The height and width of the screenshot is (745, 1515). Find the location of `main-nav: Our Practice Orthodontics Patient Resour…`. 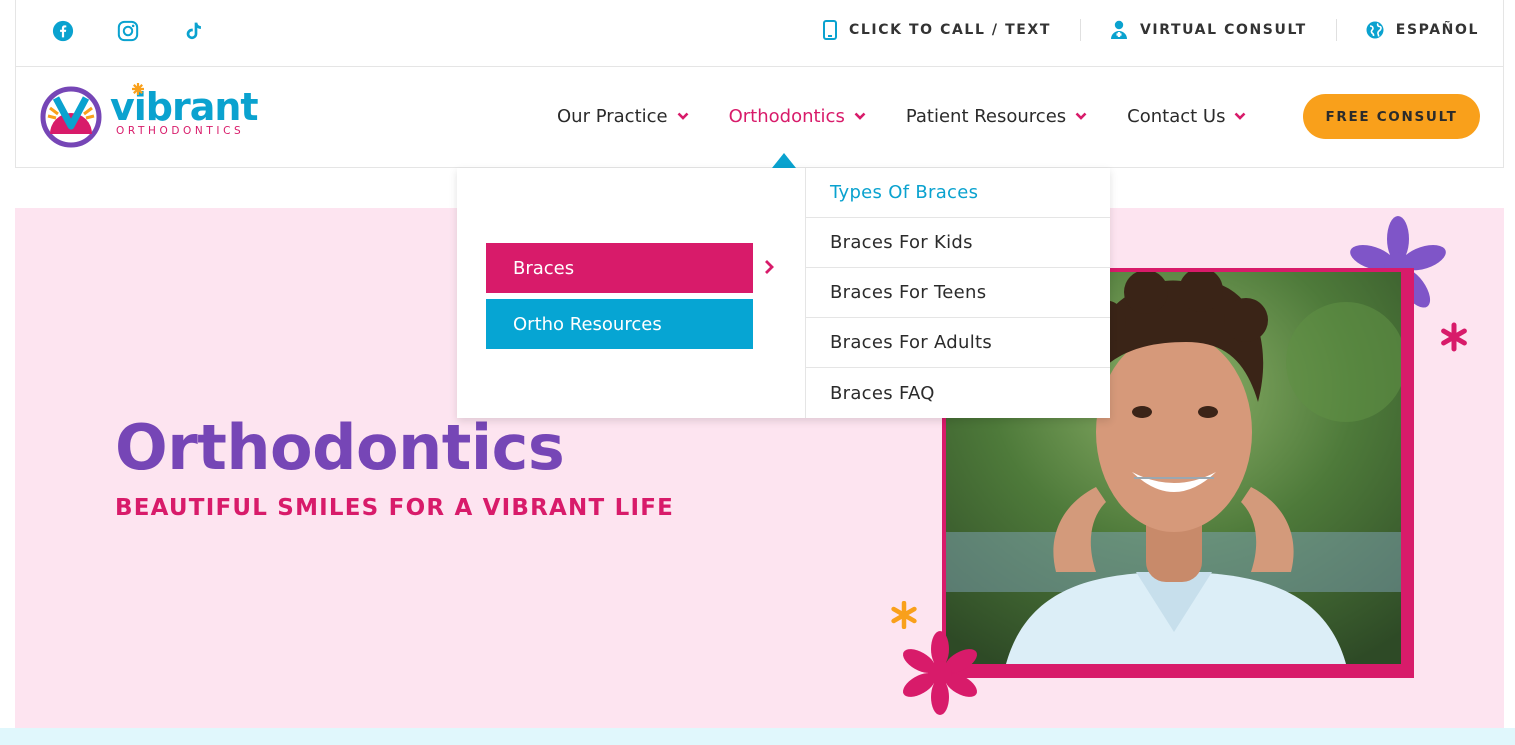

main-nav: Our Practice Orthodontics Patient Resour… is located at coordinates (921, 116).